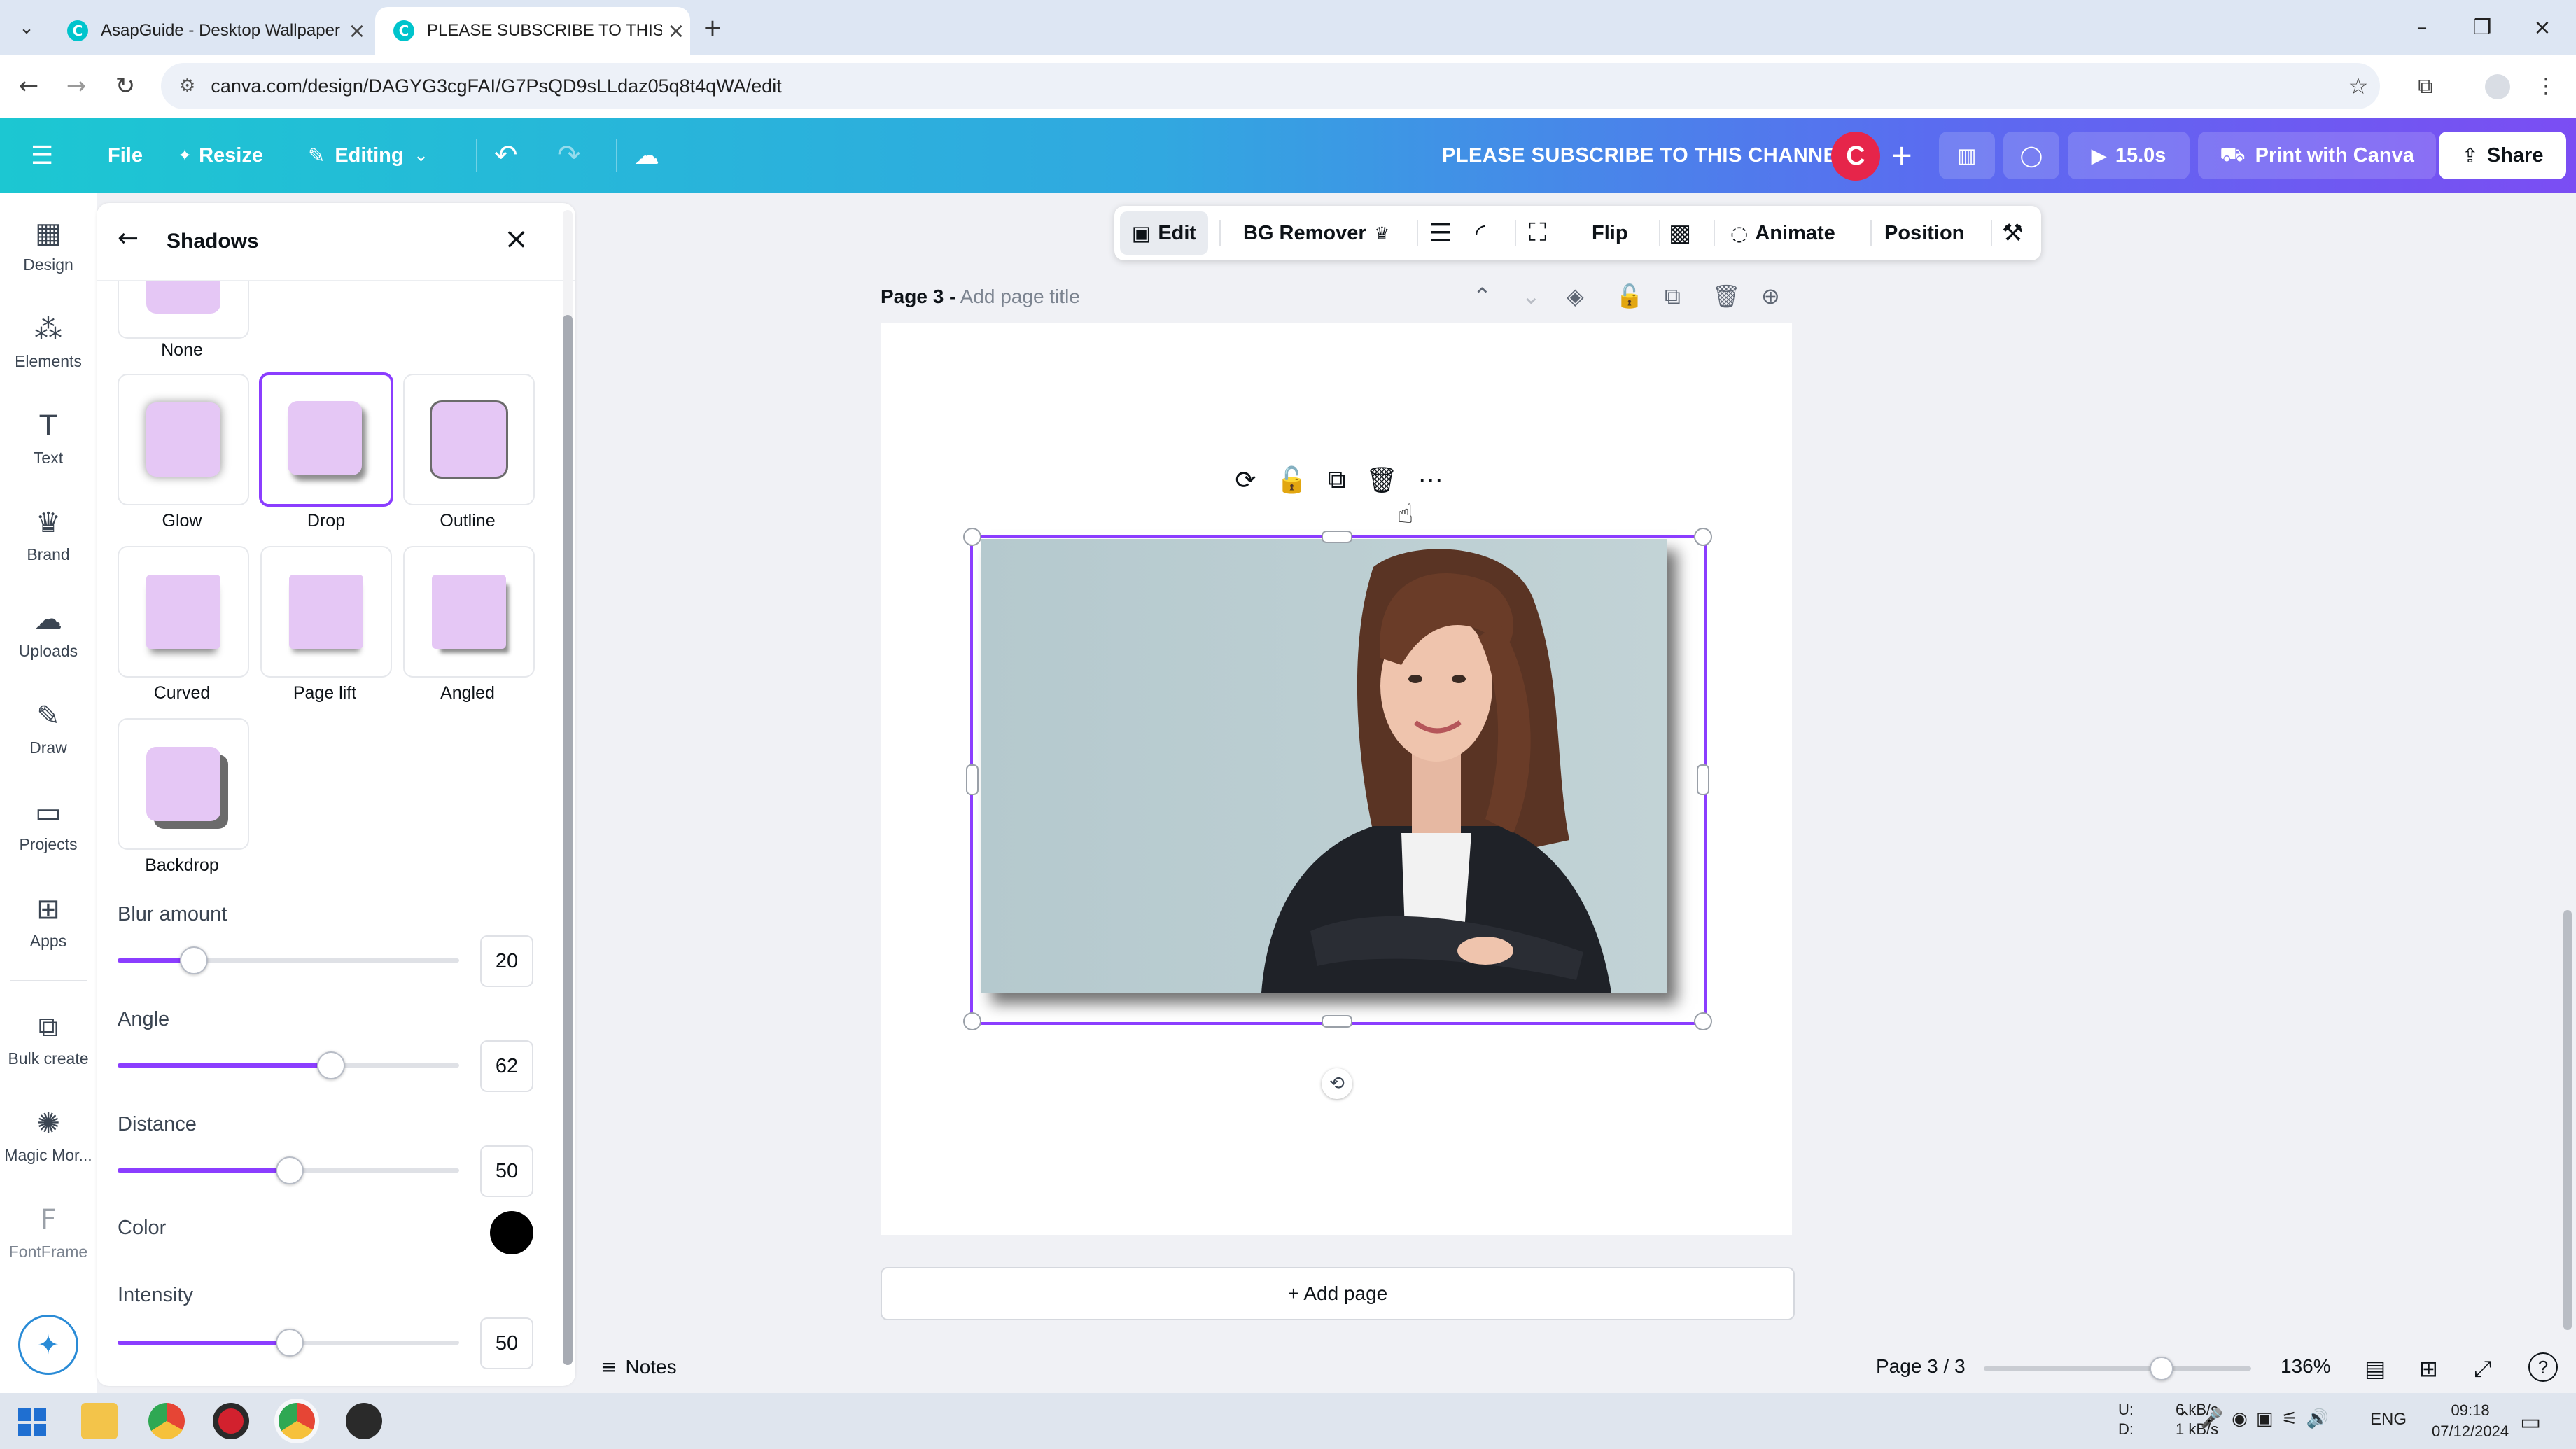 The width and height of the screenshot is (2576, 1449). Describe the element at coordinates (1726, 296) in the screenshot. I see `delete-page-icon: 🗑` at that location.